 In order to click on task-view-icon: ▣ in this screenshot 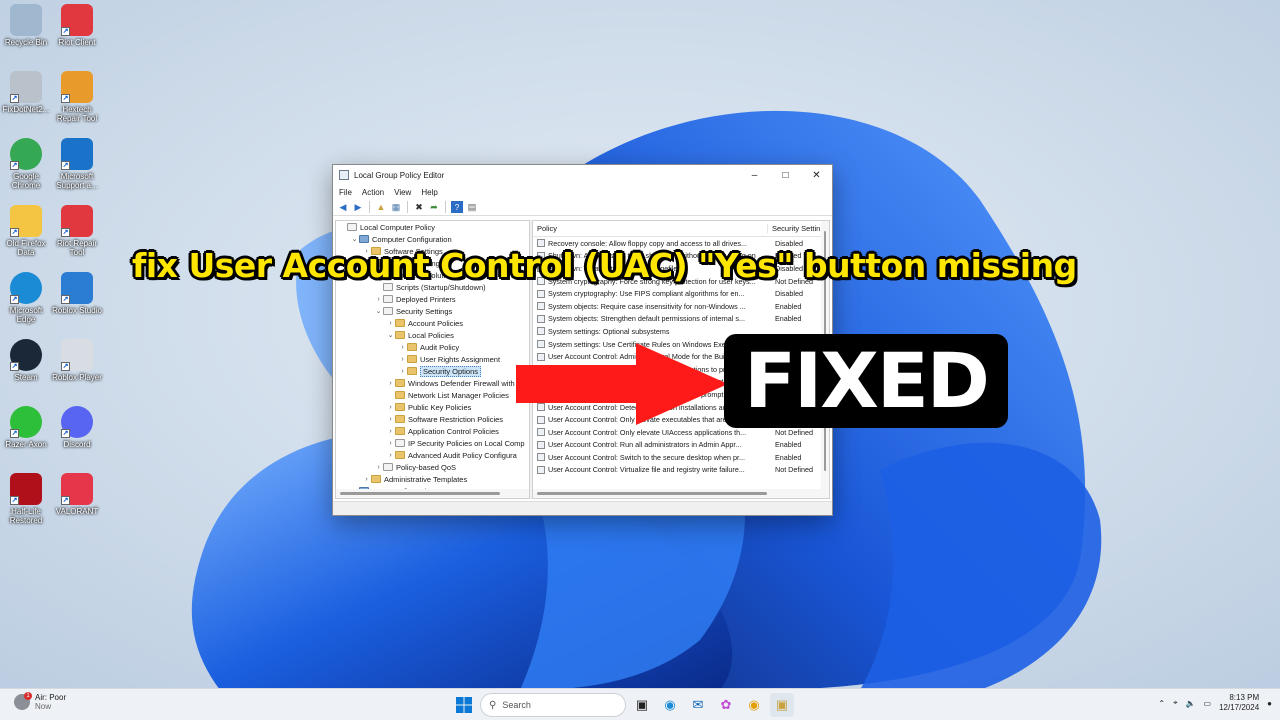, I will do `click(642, 705)`.